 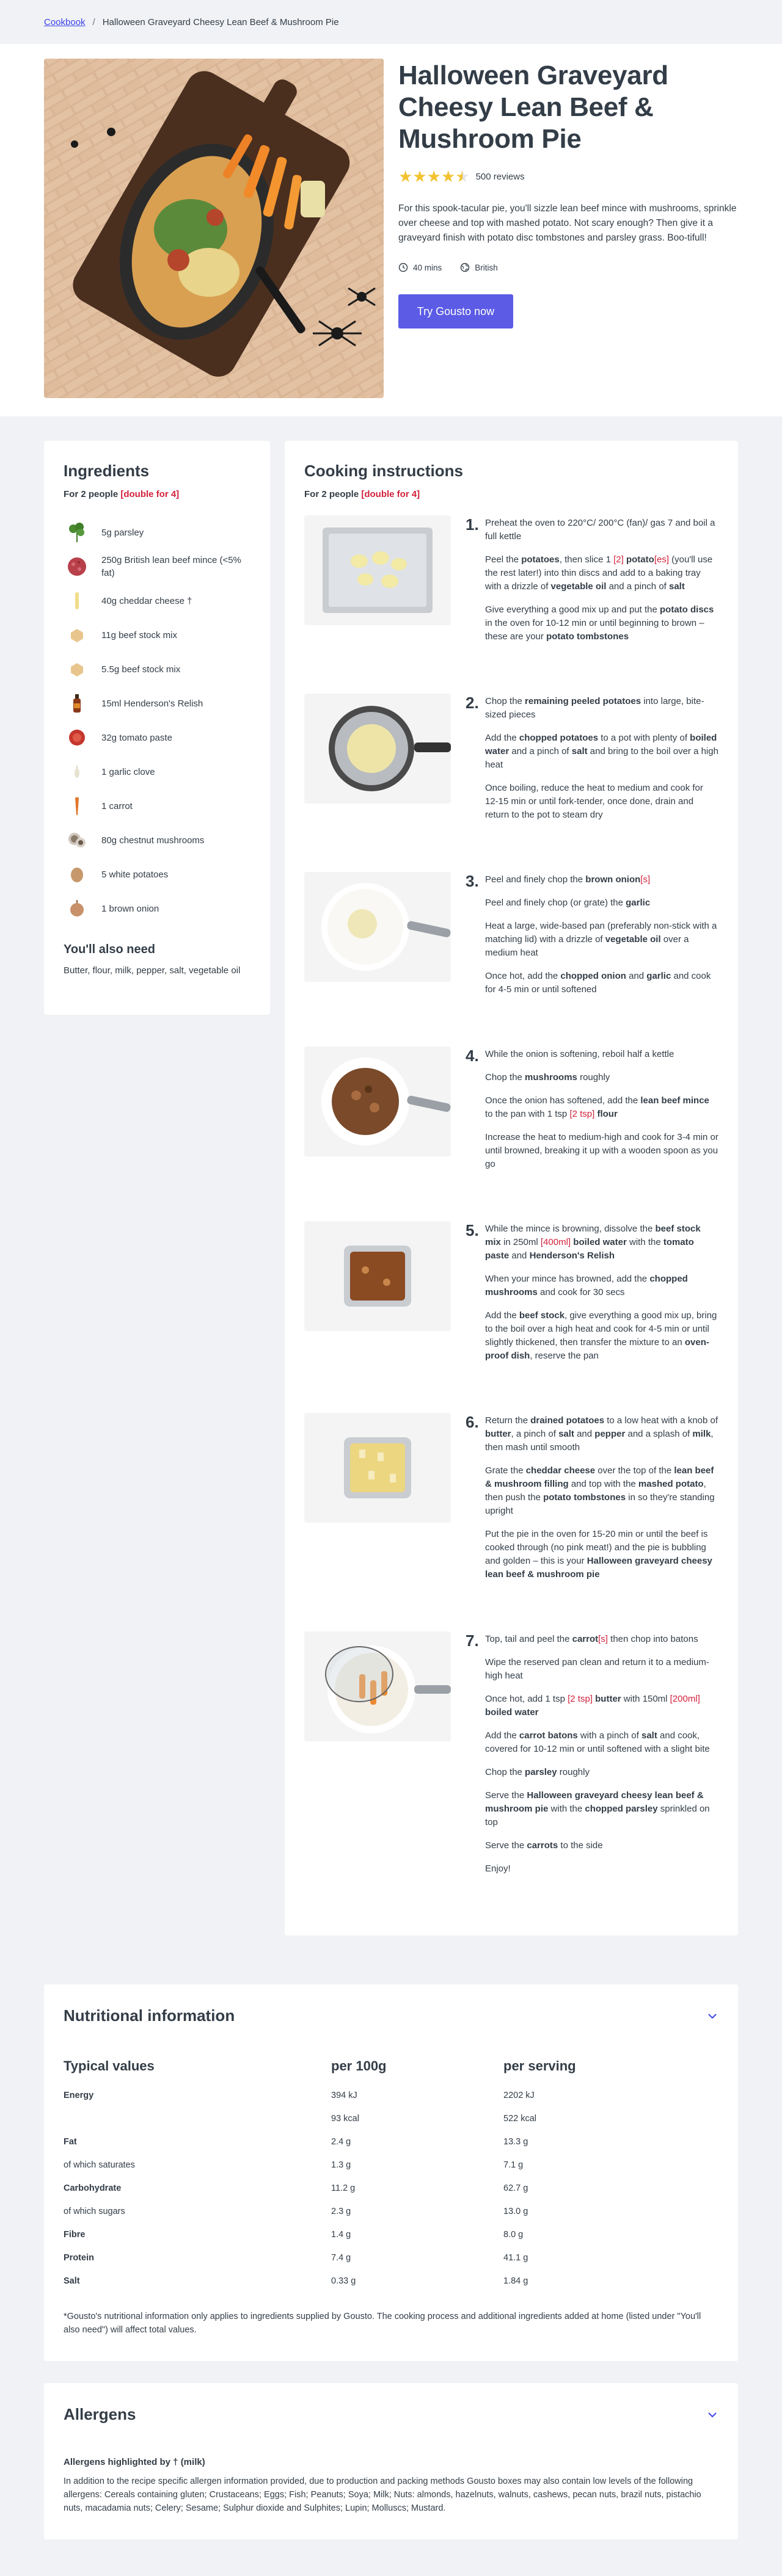 What do you see at coordinates (515, 2142) in the screenshot?
I see `per-serving-value: 13.3 g` at bounding box center [515, 2142].